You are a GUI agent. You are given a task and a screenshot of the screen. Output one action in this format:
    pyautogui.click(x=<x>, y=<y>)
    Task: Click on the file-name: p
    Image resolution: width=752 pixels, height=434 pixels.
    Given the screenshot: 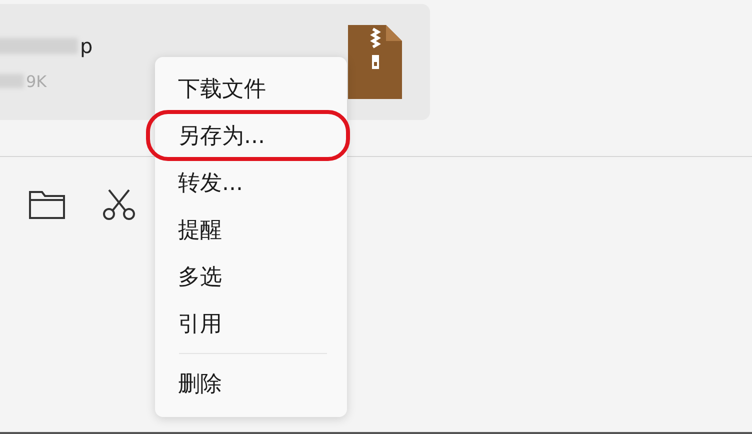 What is the action you would take?
    pyautogui.click(x=86, y=46)
    